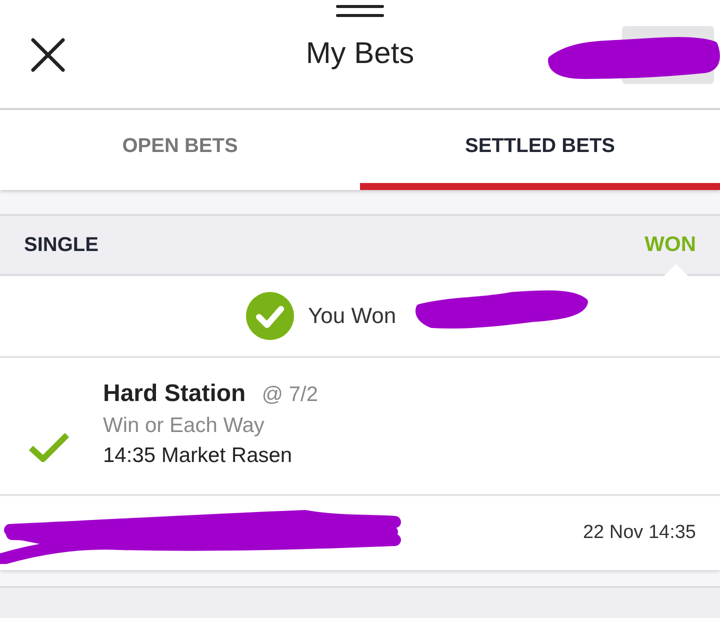 The image size is (720, 618). What do you see at coordinates (174, 394) in the screenshot?
I see `selection-name: Hard Station` at bounding box center [174, 394].